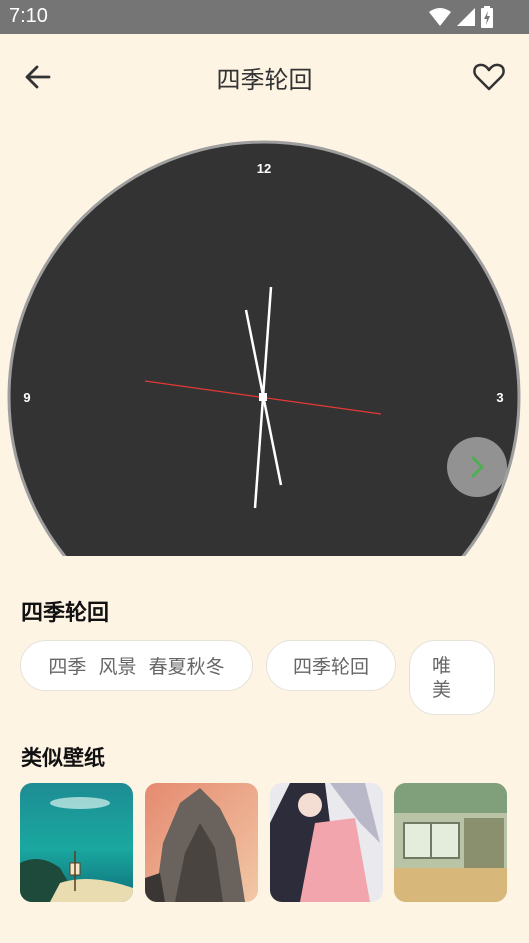 This screenshot has width=529, height=943. I want to click on wifi-icon, so click(440, 17).